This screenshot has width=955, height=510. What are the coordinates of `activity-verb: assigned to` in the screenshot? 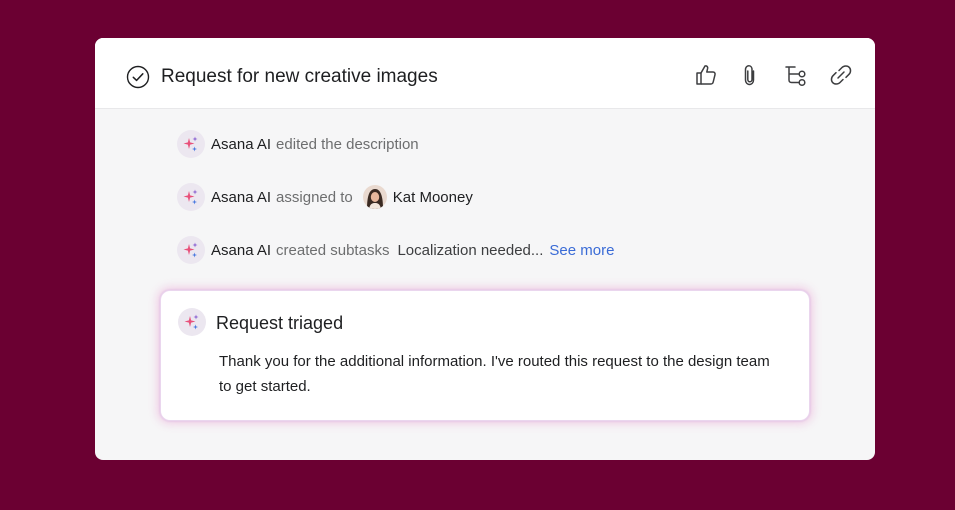 It's located at (314, 197).